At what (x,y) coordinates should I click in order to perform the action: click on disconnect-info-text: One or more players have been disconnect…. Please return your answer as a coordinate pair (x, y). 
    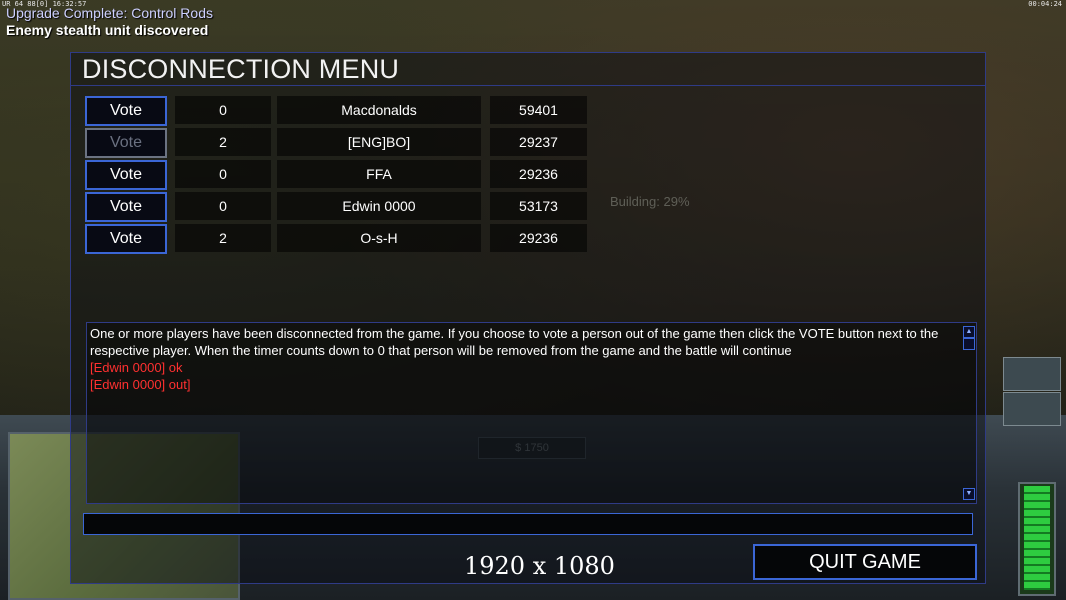
    Looking at the image, I should click on (514, 342).